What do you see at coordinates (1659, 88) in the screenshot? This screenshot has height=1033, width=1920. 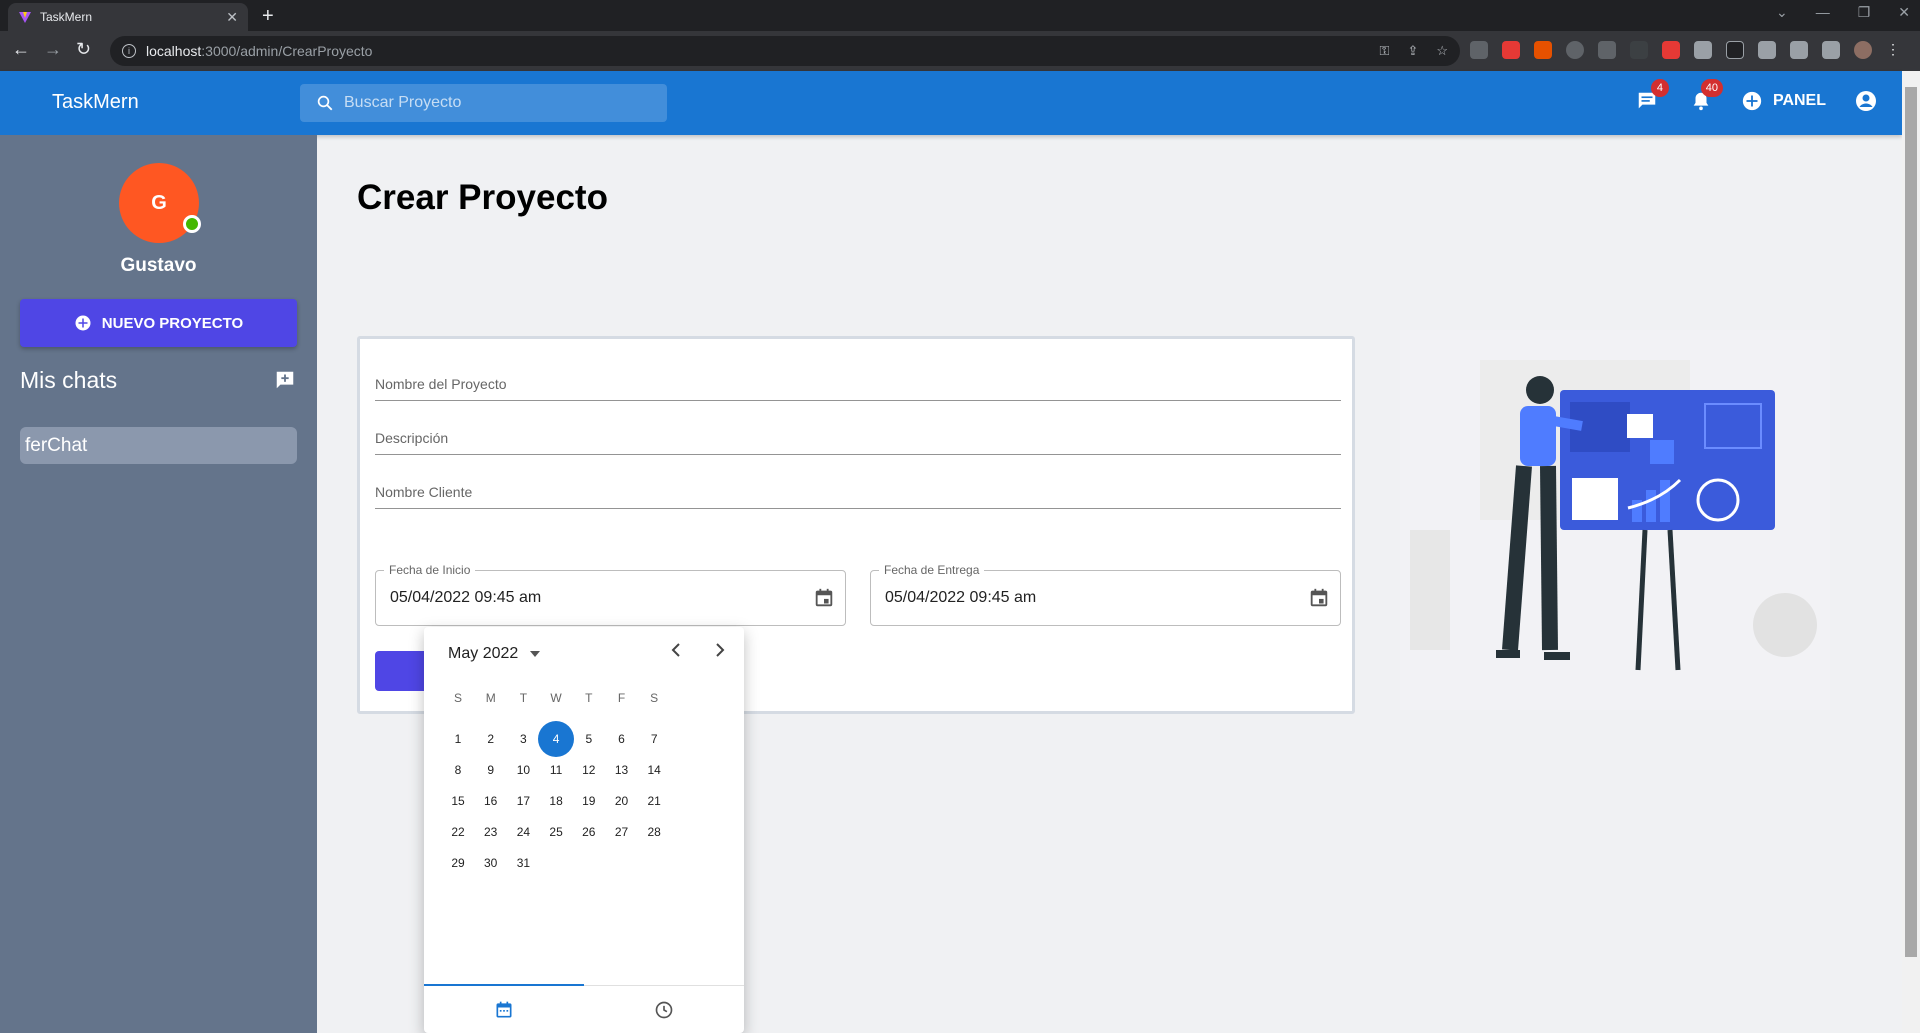 I see `messages-badge: 4` at bounding box center [1659, 88].